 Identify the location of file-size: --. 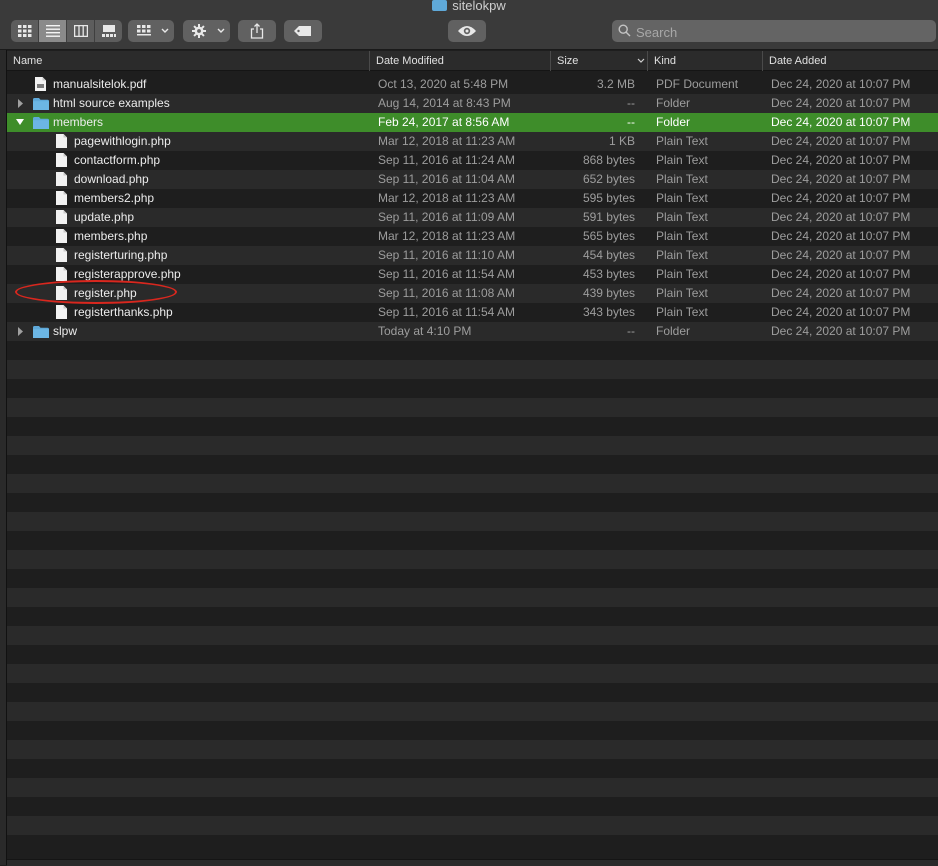
(631, 122).